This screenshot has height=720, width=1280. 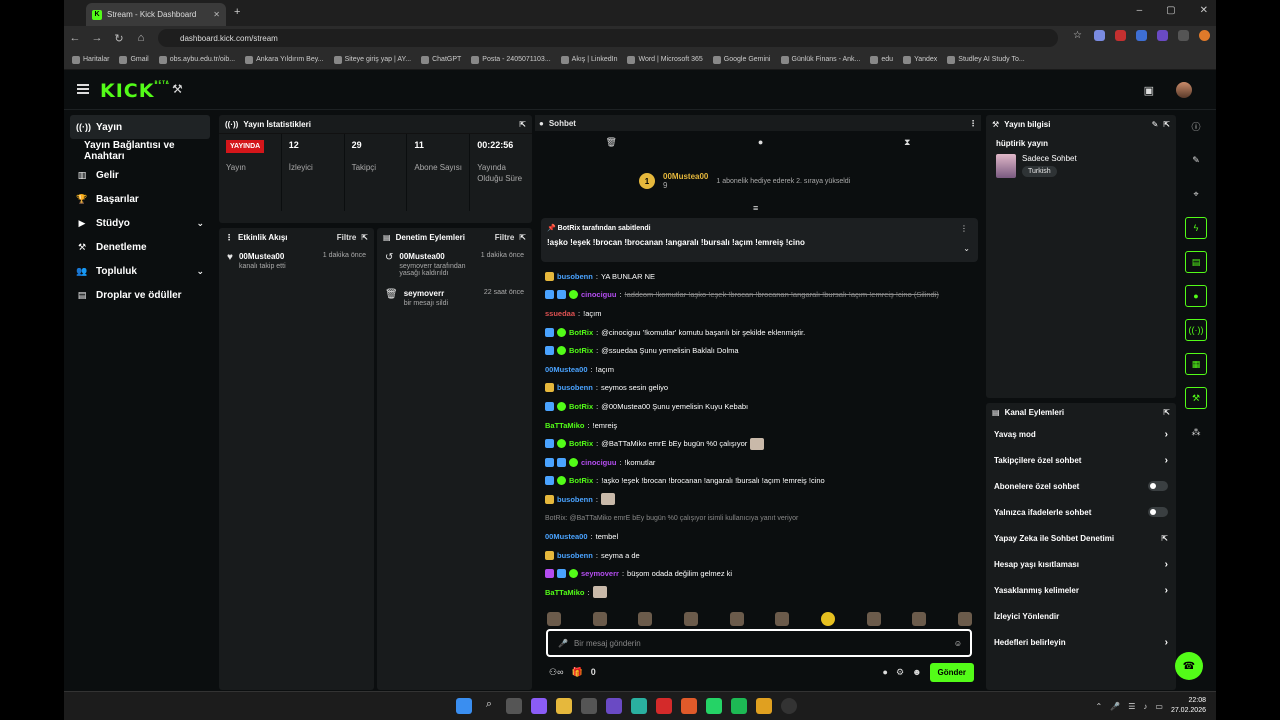 I want to click on bookmark-item: Haritalar, so click(x=90, y=59).